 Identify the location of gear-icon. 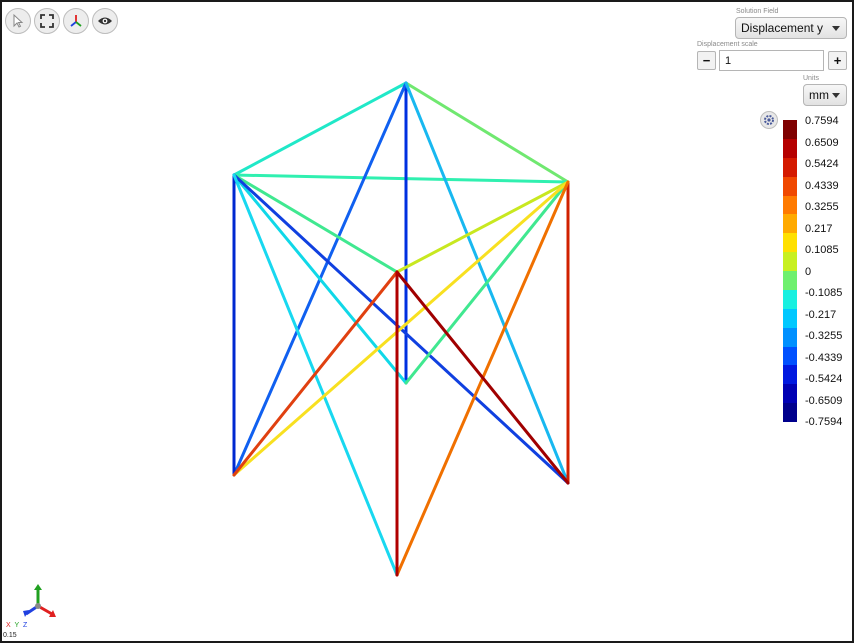
(769, 120).